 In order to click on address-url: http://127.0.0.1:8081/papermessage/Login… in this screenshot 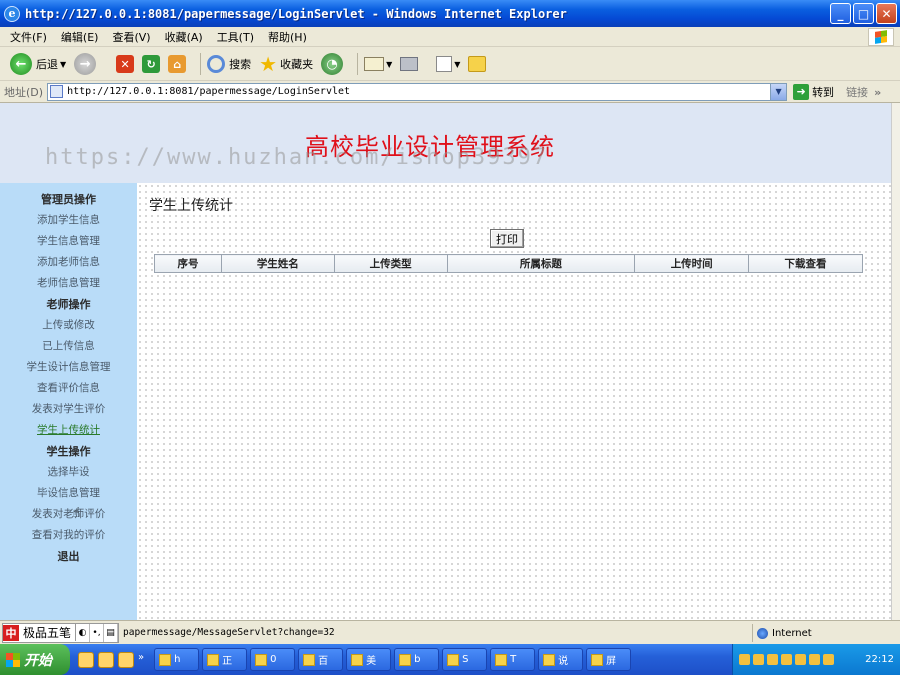, I will do `click(209, 91)`.